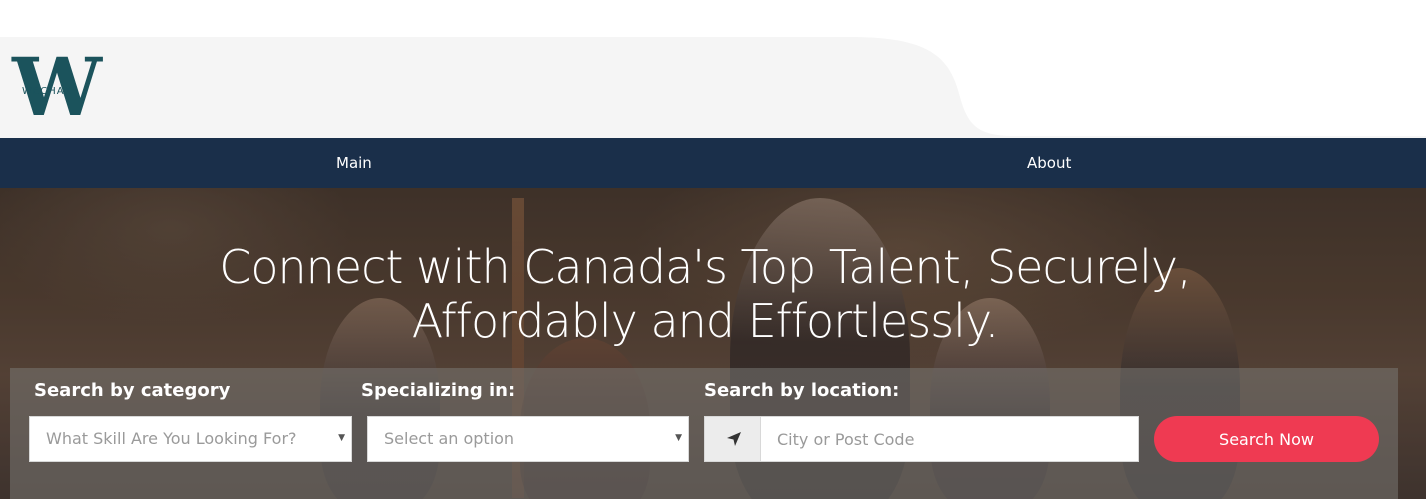 This screenshot has height=499, width=1426. I want to click on category-label: Search by category, so click(132, 390).